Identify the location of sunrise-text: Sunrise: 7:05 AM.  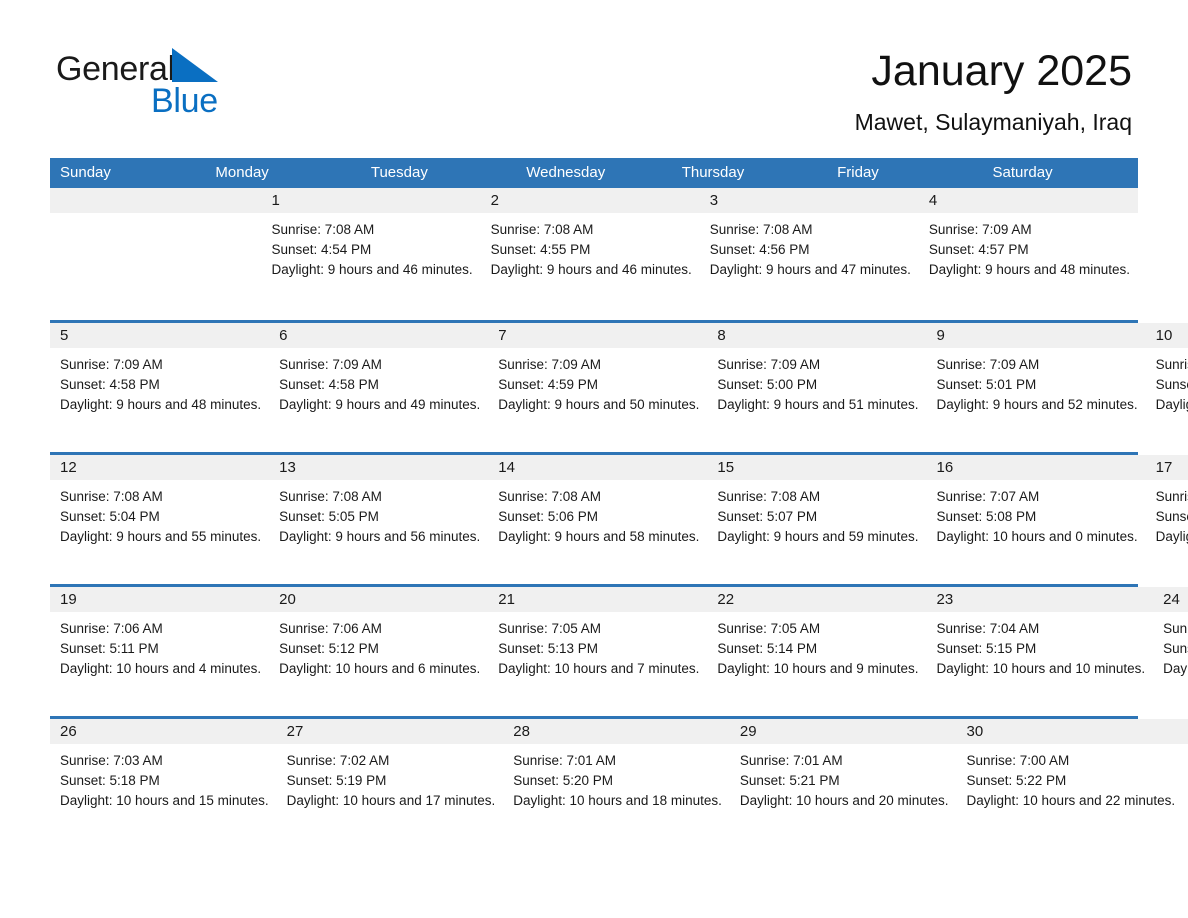
(769, 628).